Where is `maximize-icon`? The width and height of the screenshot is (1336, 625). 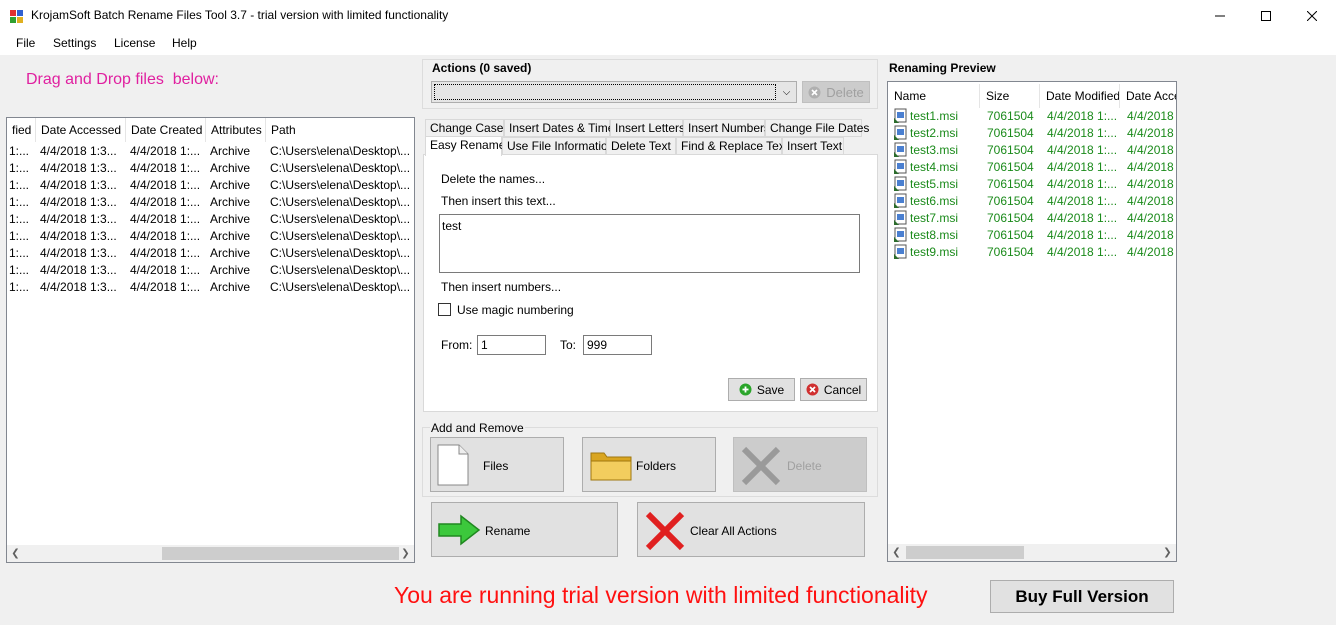
maximize-icon is located at coordinates (1266, 15).